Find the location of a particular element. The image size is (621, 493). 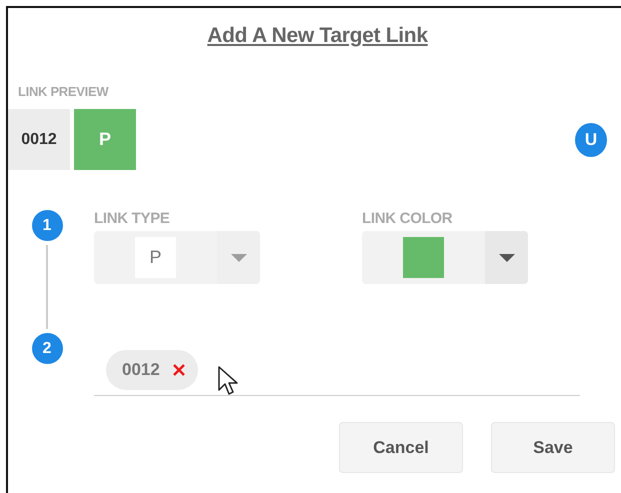

section-label: LINK PREVIEW is located at coordinates (64, 91).